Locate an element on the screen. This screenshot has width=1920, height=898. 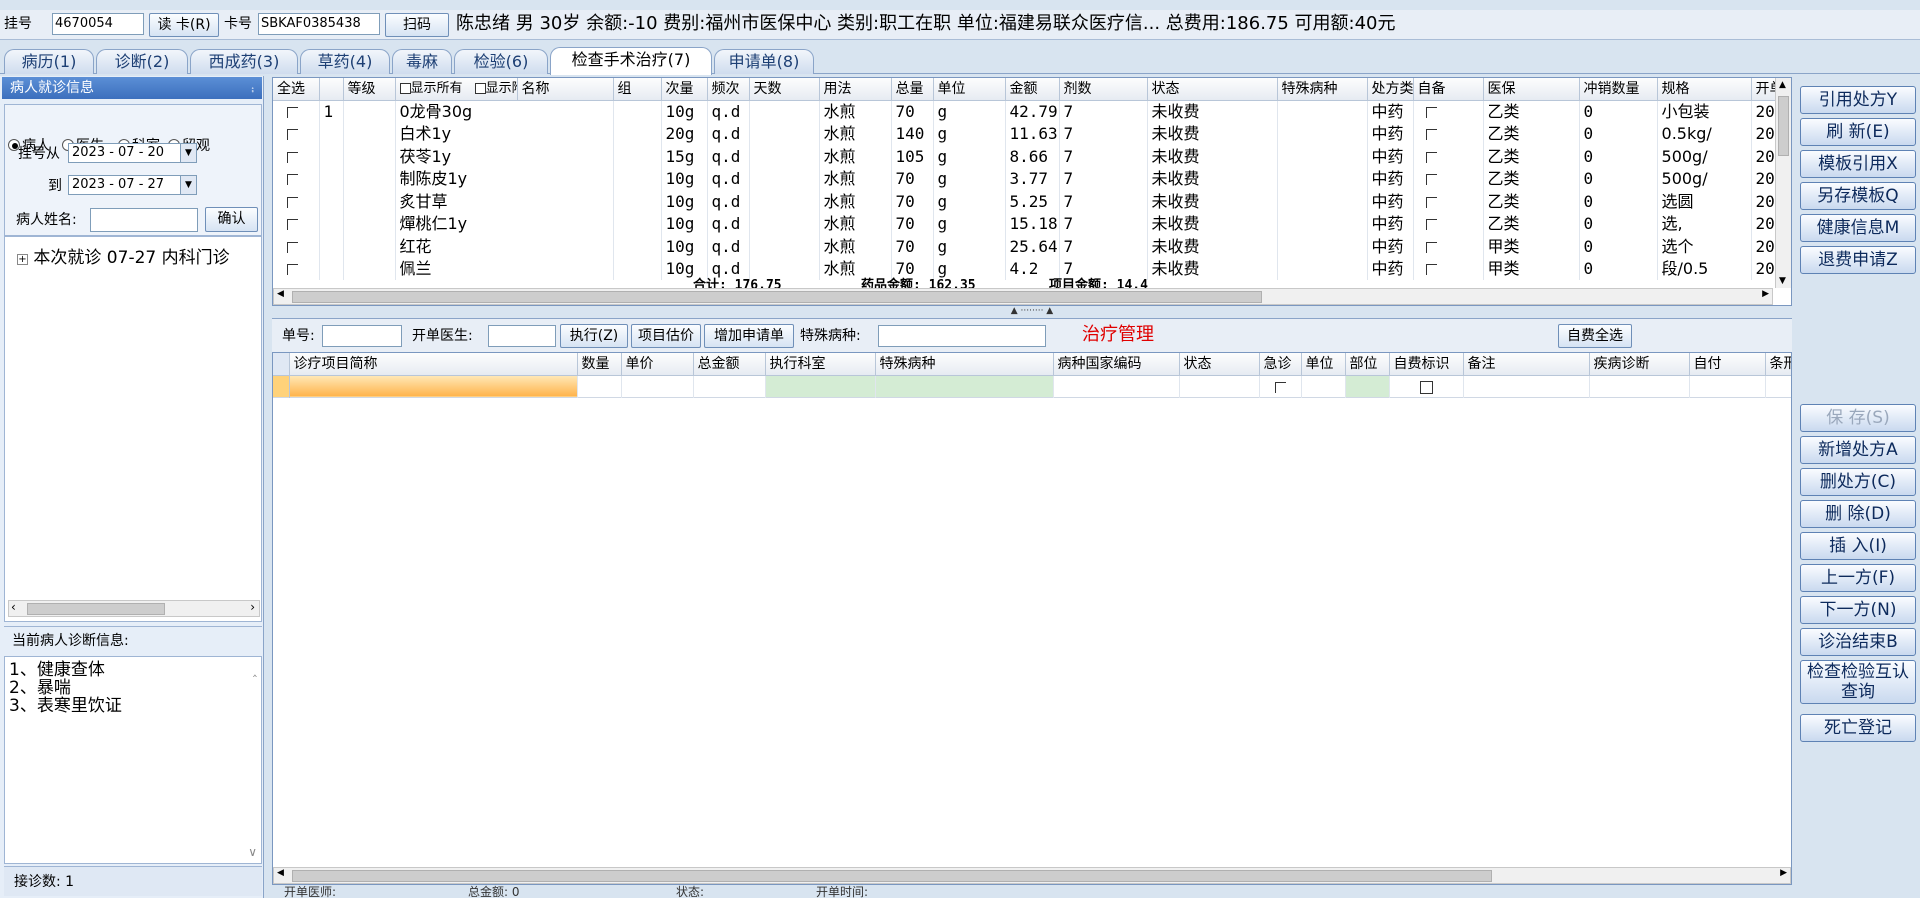
tab-request-form: 申请单(8) is located at coordinates (764, 61).